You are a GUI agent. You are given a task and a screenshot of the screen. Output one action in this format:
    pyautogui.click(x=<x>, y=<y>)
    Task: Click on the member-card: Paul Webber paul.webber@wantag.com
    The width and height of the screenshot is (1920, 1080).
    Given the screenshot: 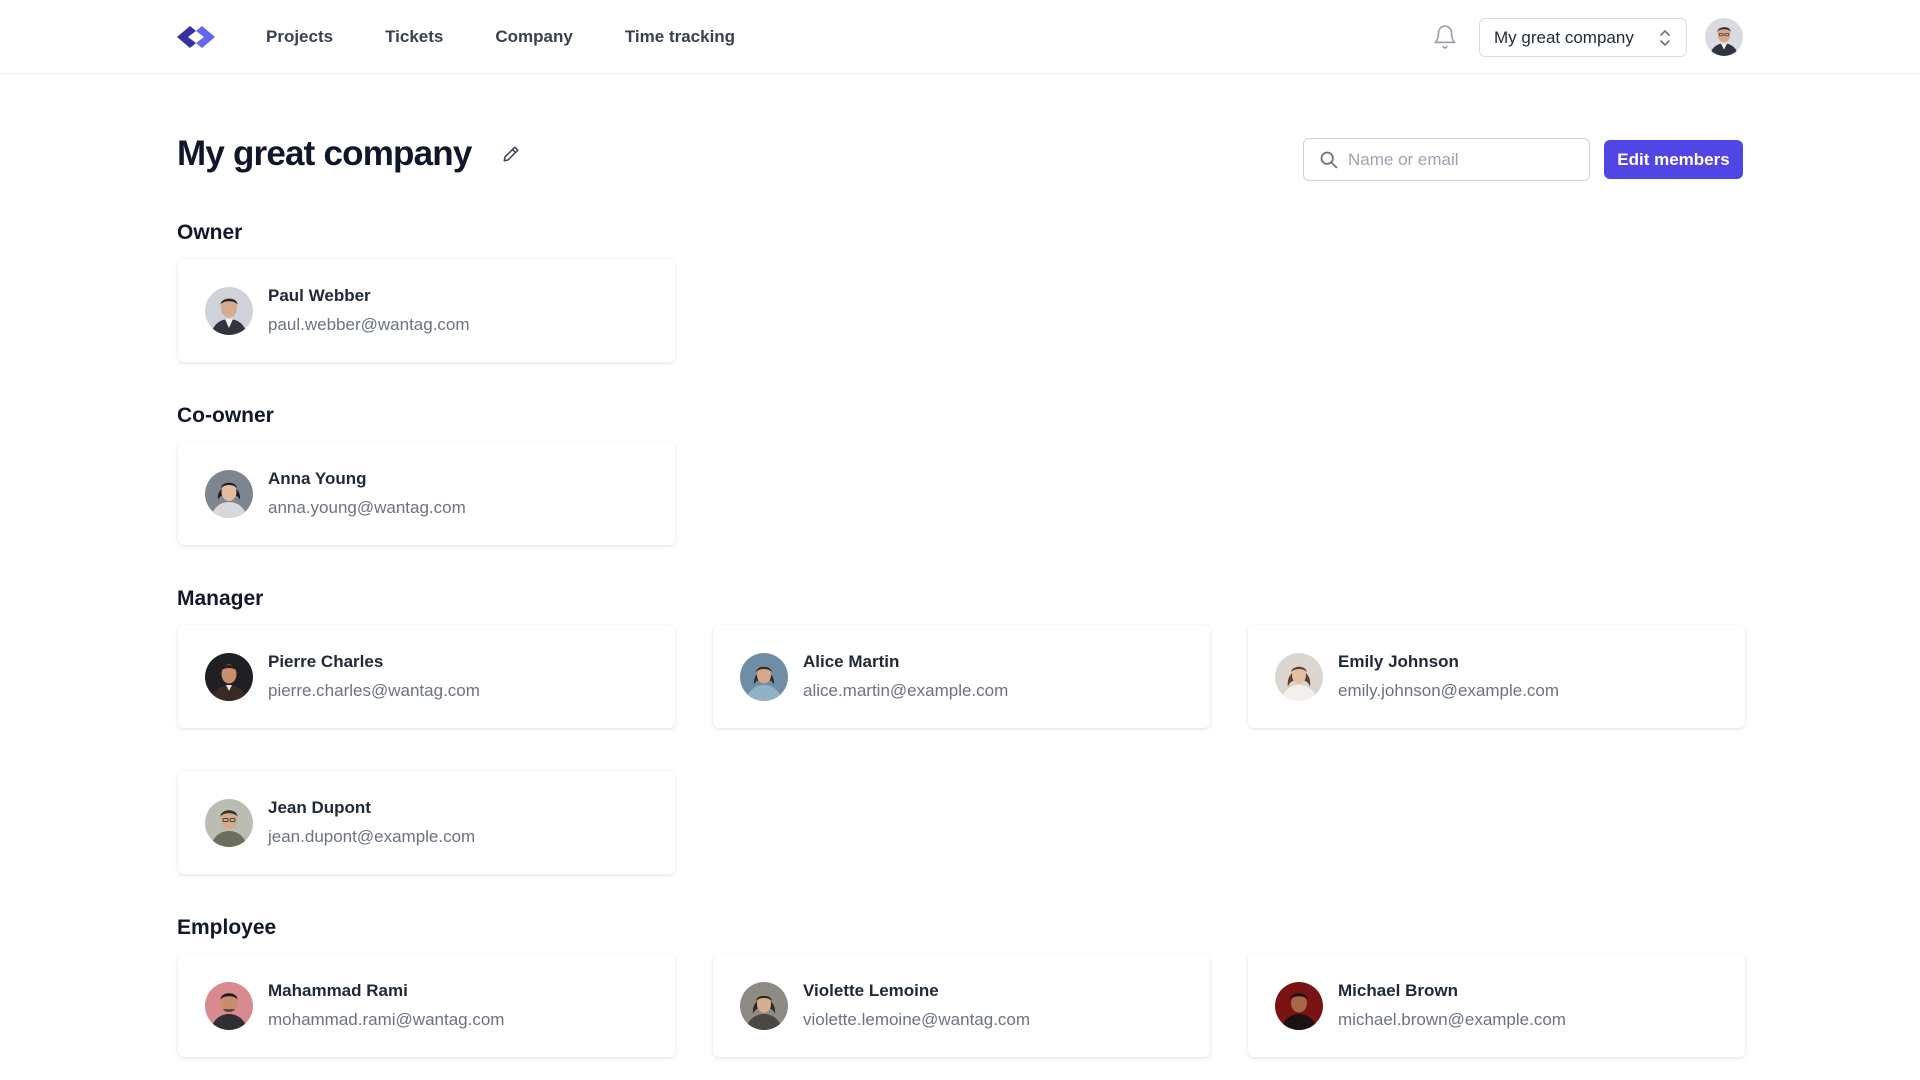 What is the action you would take?
    pyautogui.click(x=426, y=310)
    